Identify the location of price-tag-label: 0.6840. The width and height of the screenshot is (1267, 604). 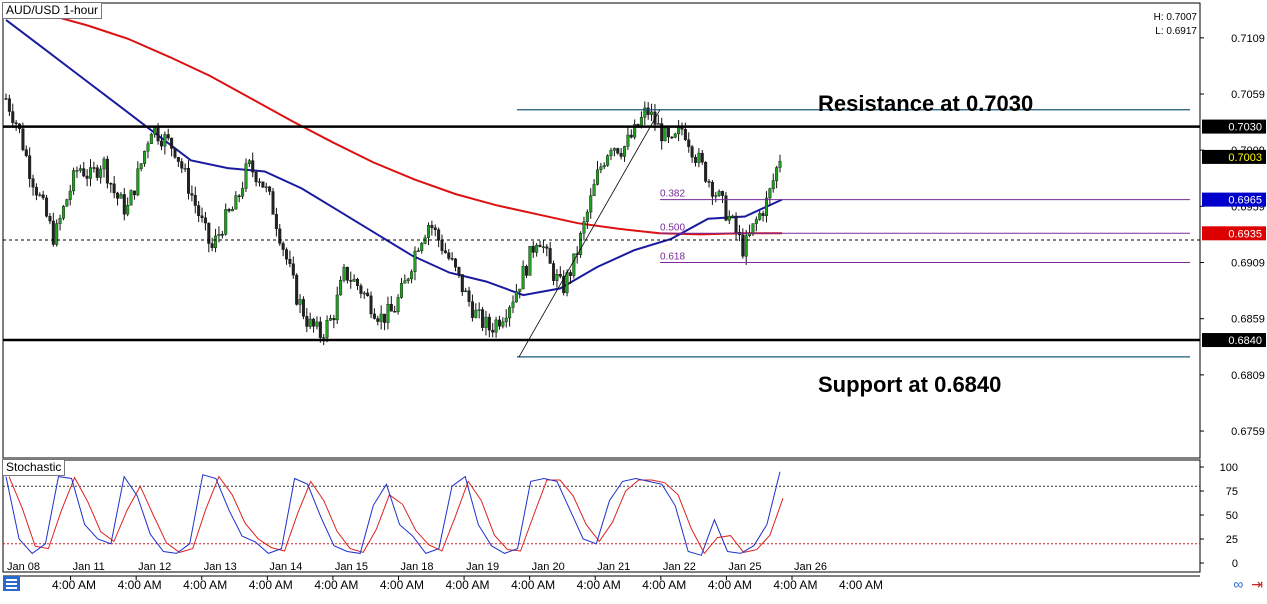
(1245, 341).